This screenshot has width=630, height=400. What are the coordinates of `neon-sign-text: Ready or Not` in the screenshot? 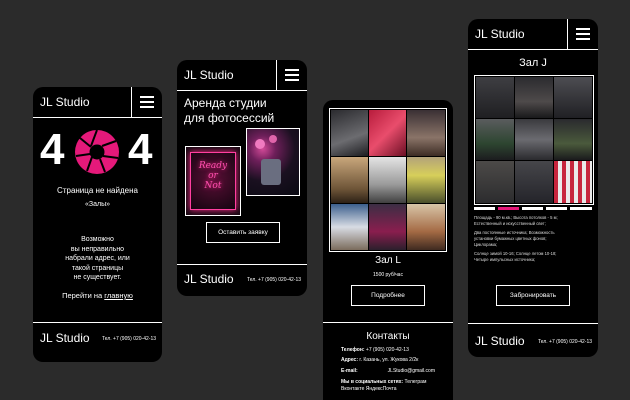 It's located at (213, 176).